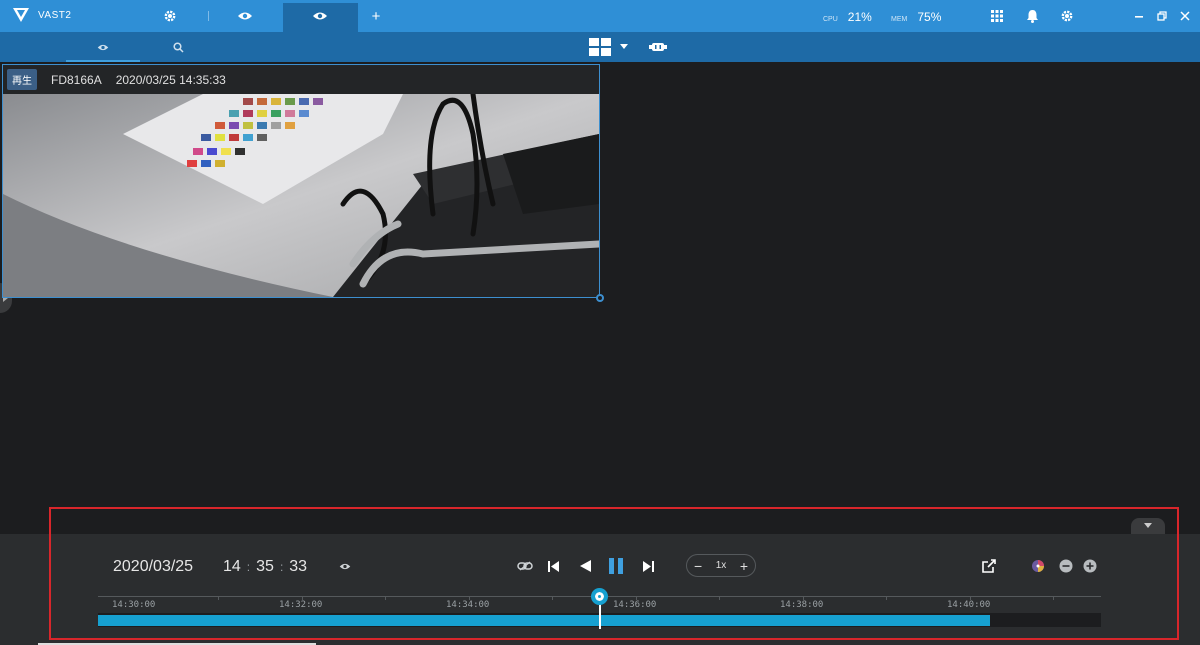 Image resolution: width=1200 pixels, height=645 pixels. I want to click on cpu-label: CPU, so click(830, 19).